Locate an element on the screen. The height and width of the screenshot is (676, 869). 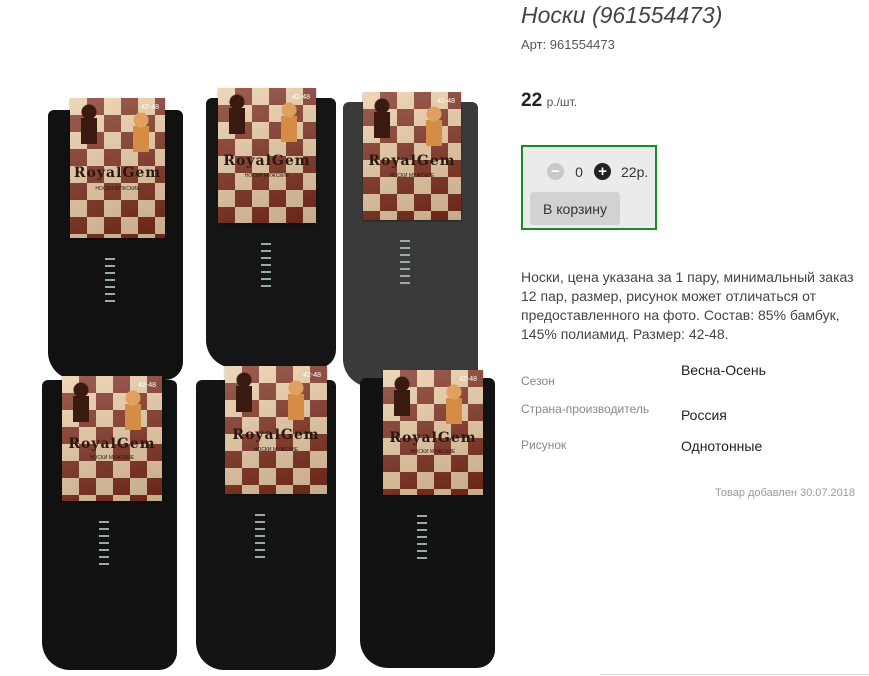
plus-icon: + is located at coordinates (602, 171).